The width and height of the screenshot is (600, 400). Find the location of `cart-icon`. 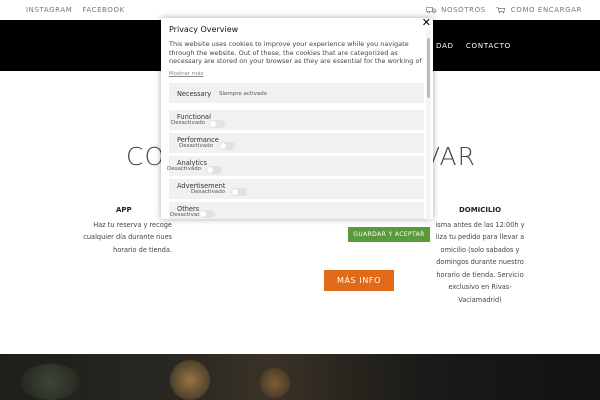

cart-icon is located at coordinates (501, 10).